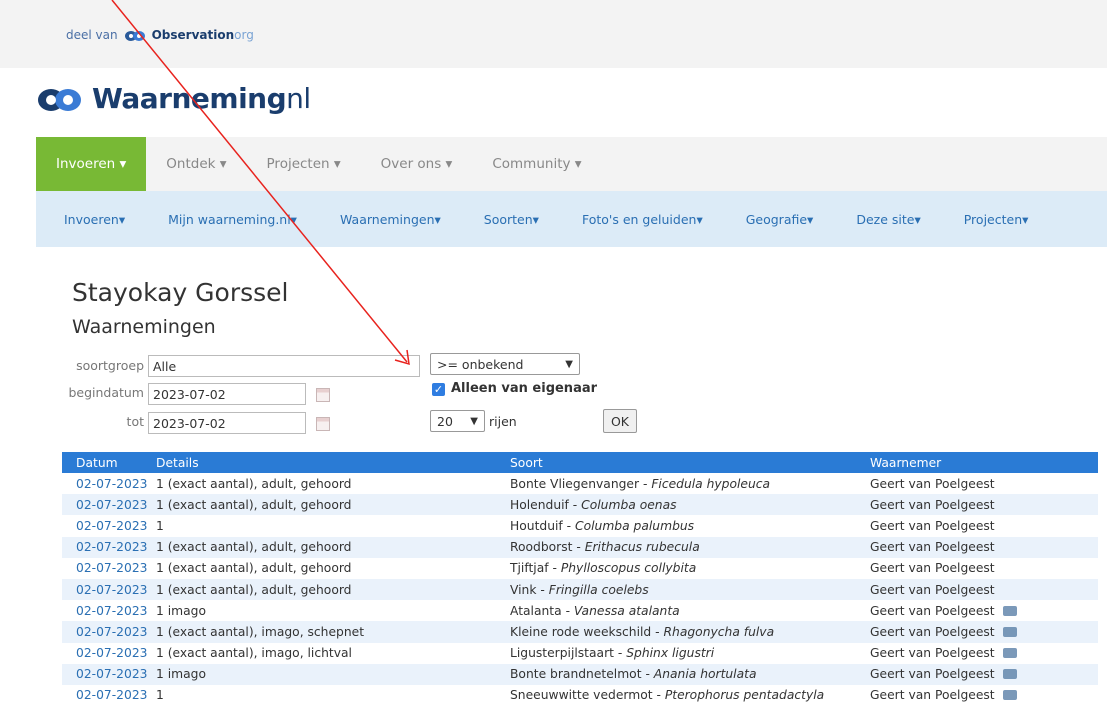 This screenshot has height=725, width=1107. I want to click on ok-button: OK, so click(620, 421).